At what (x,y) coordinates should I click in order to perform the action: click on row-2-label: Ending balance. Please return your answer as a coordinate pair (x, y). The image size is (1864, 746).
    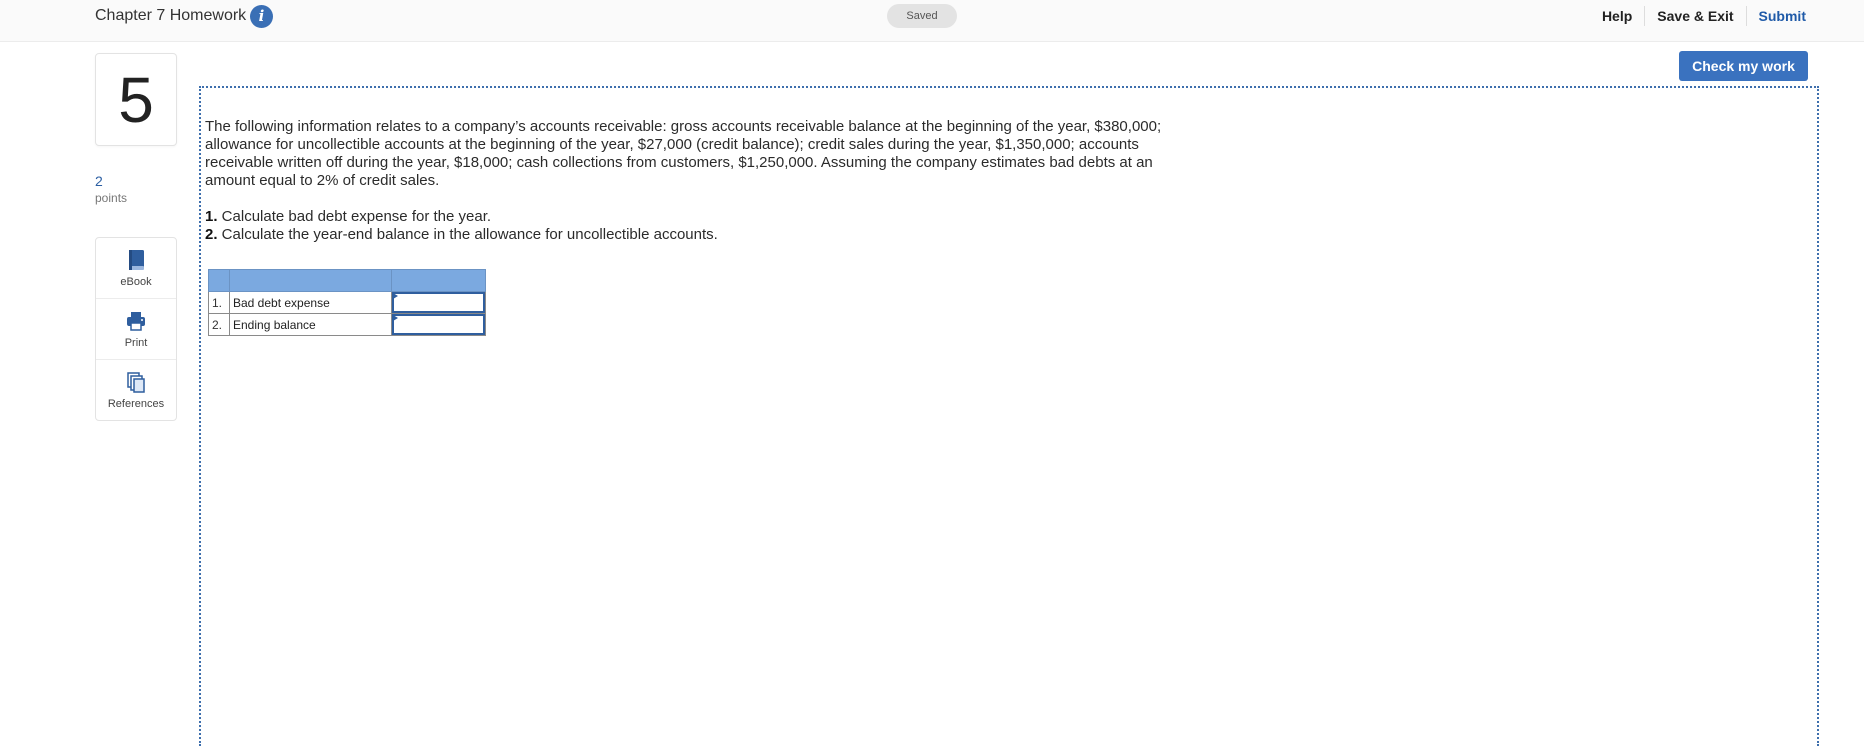
    Looking at the image, I should click on (310, 324).